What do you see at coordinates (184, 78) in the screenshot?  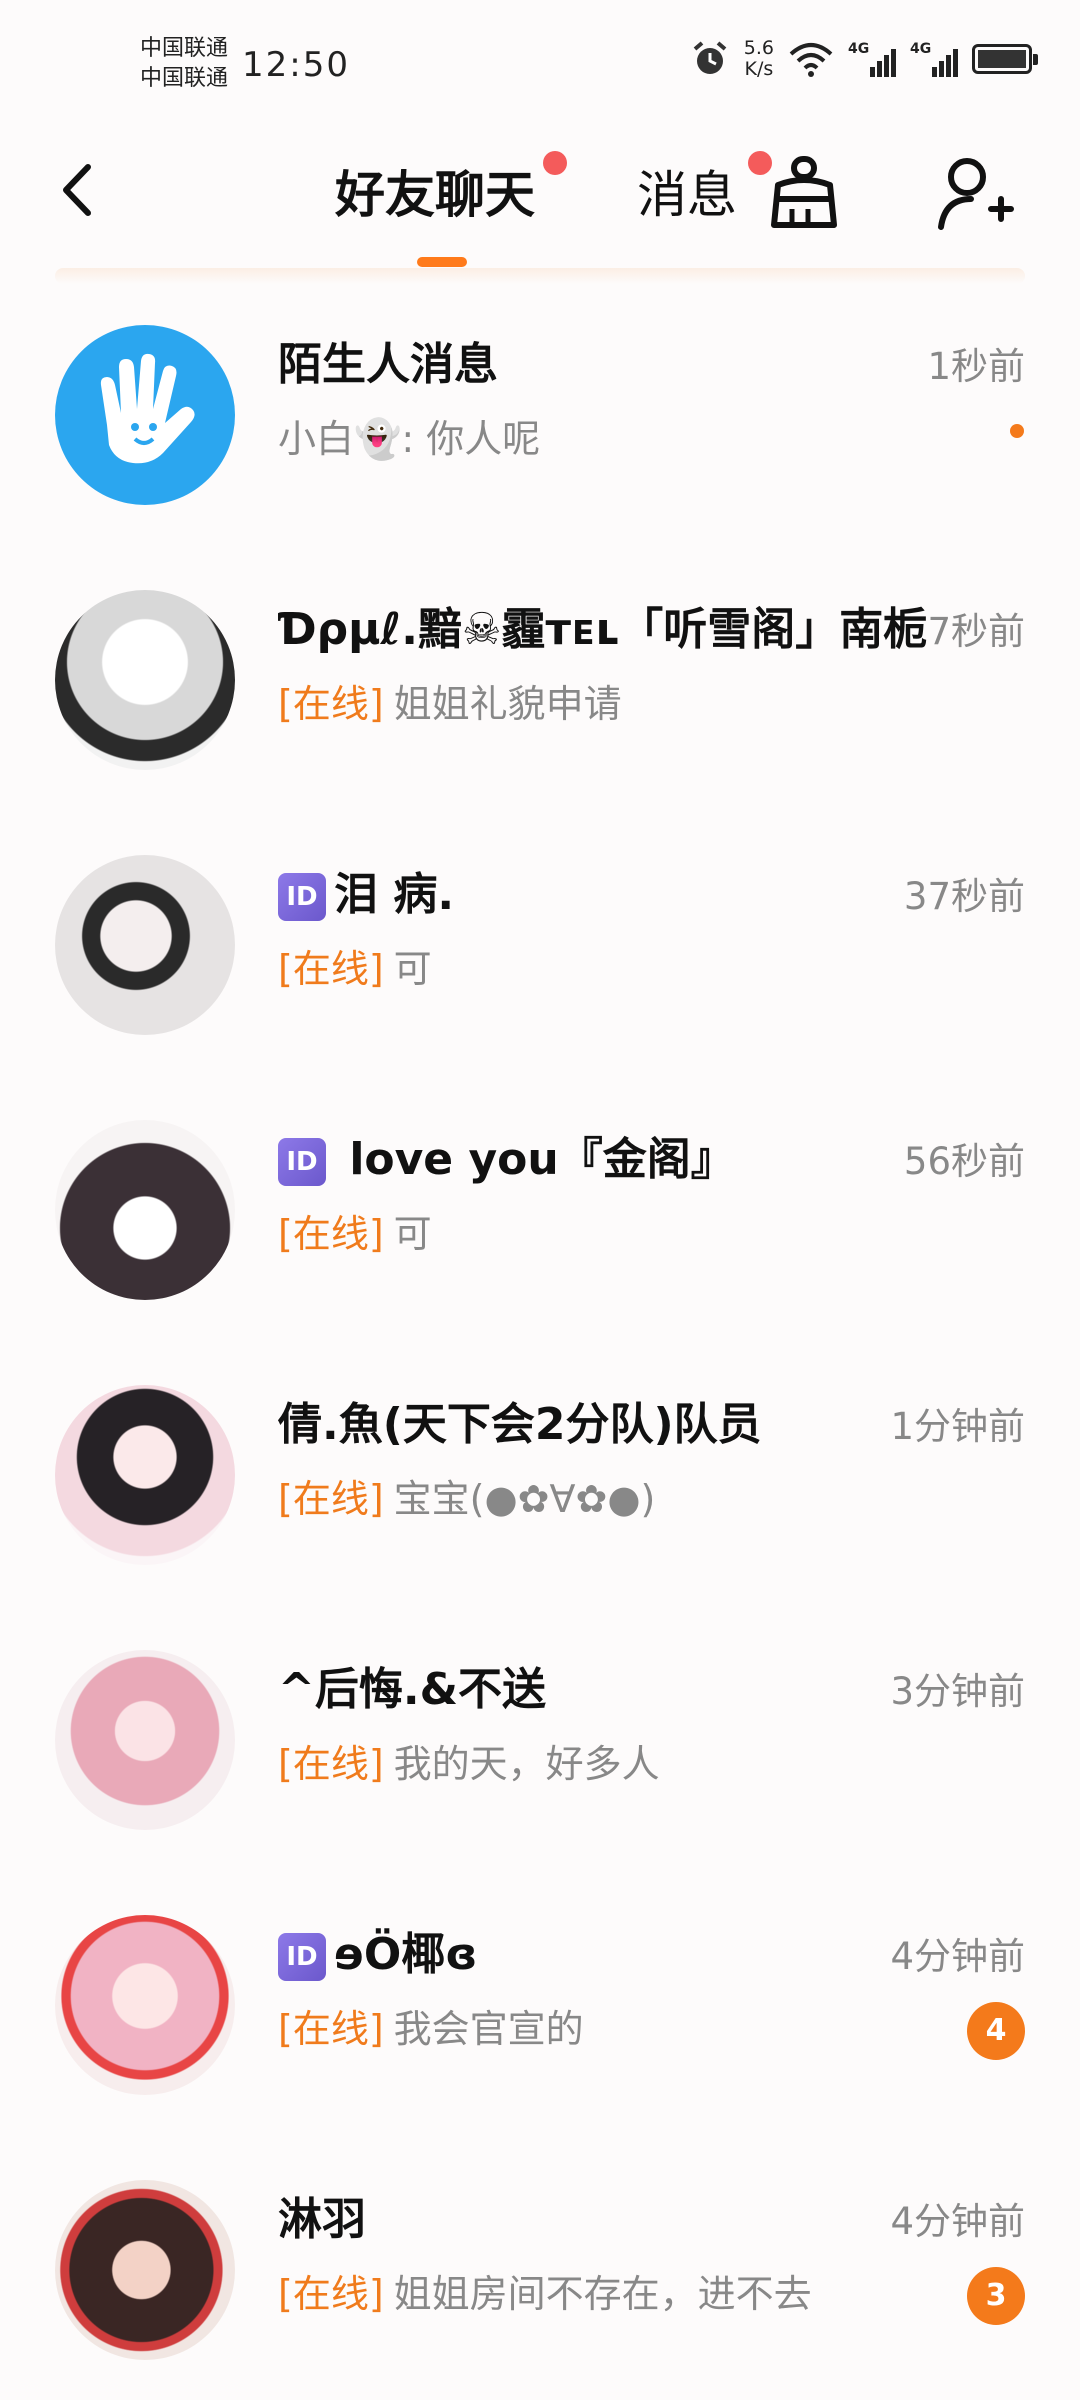 I see `carrier-2: 中国联通` at bounding box center [184, 78].